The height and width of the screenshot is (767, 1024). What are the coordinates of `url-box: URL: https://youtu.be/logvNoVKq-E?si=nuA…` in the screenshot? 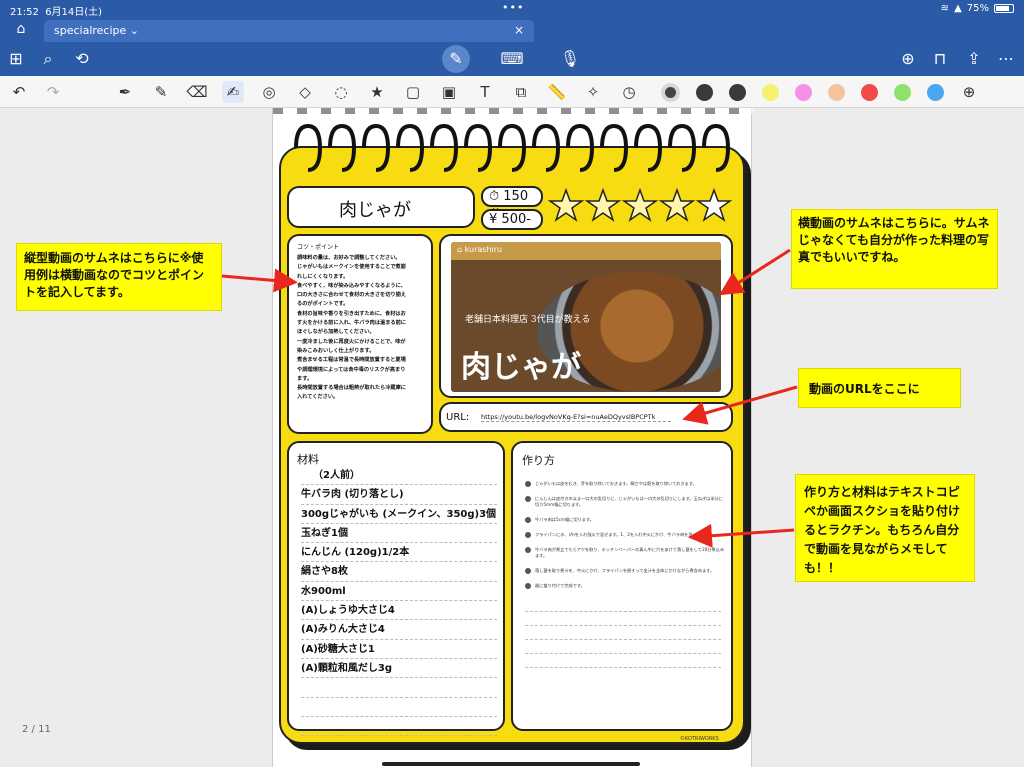 It's located at (586, 417).